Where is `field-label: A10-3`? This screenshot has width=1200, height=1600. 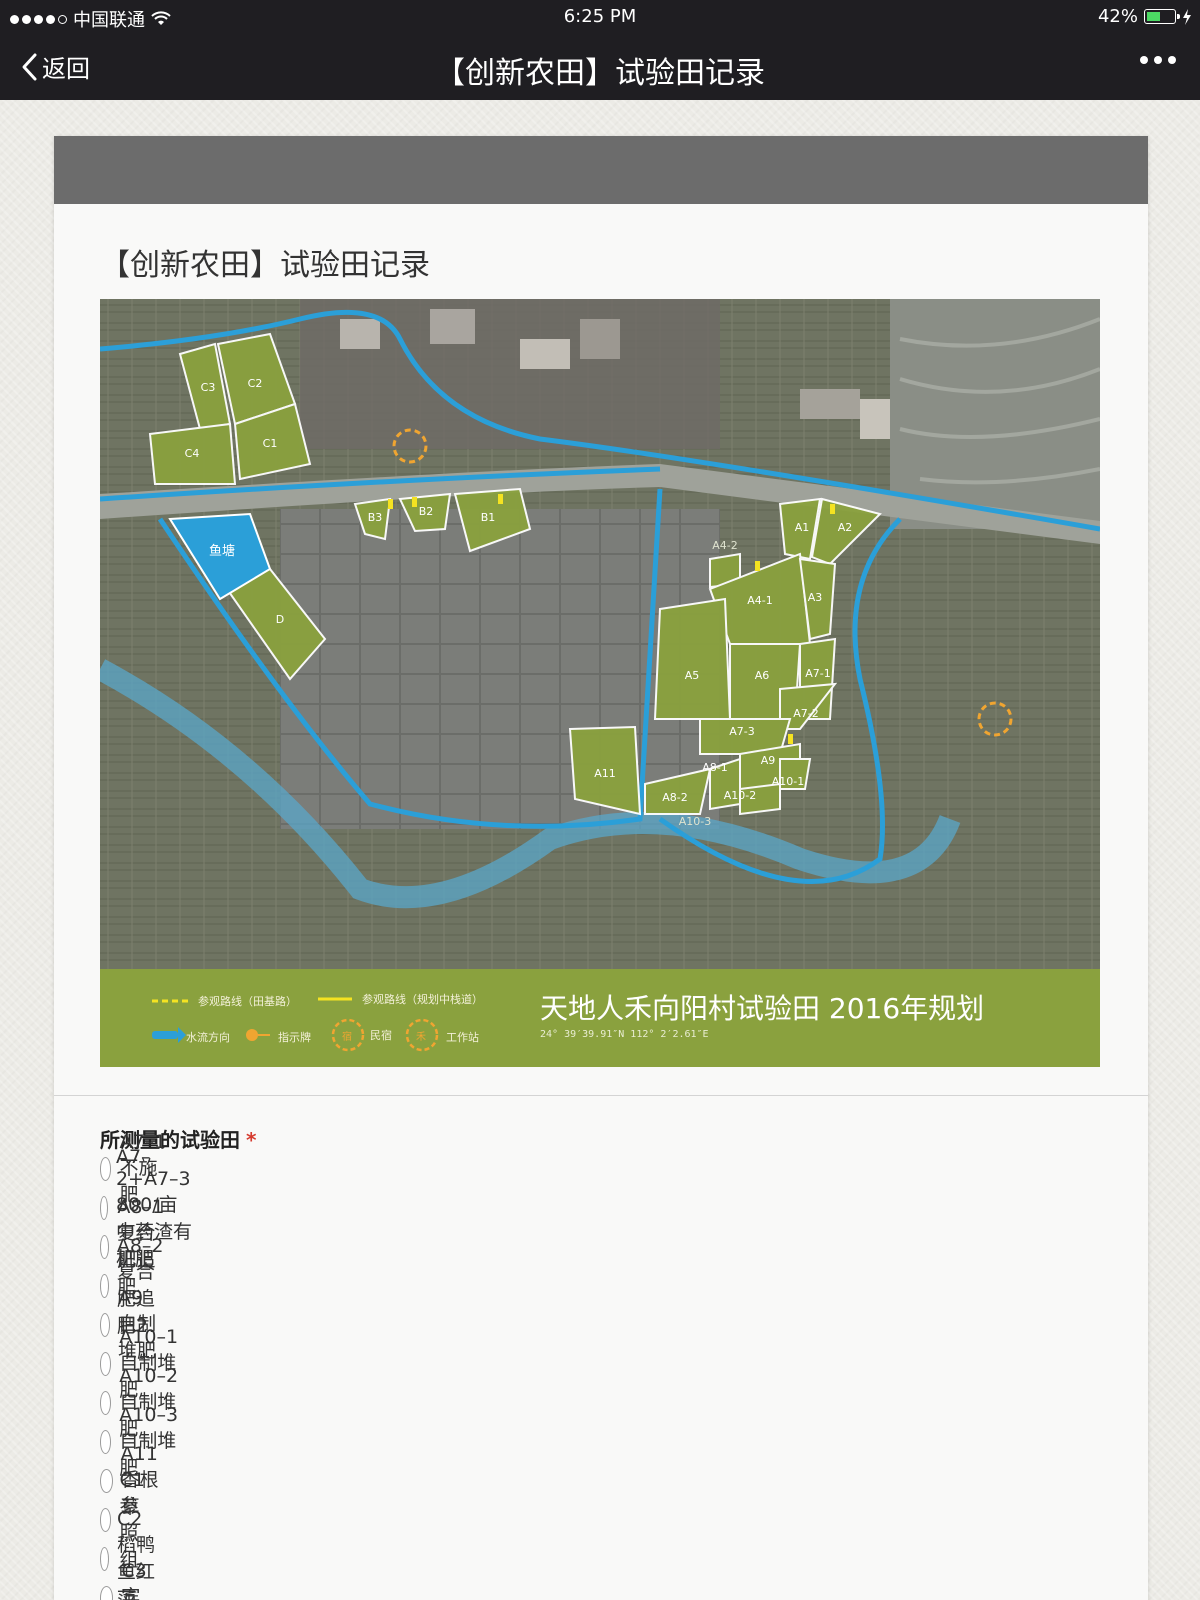
field-label: A10-3 is located at coordinates (695, 821).